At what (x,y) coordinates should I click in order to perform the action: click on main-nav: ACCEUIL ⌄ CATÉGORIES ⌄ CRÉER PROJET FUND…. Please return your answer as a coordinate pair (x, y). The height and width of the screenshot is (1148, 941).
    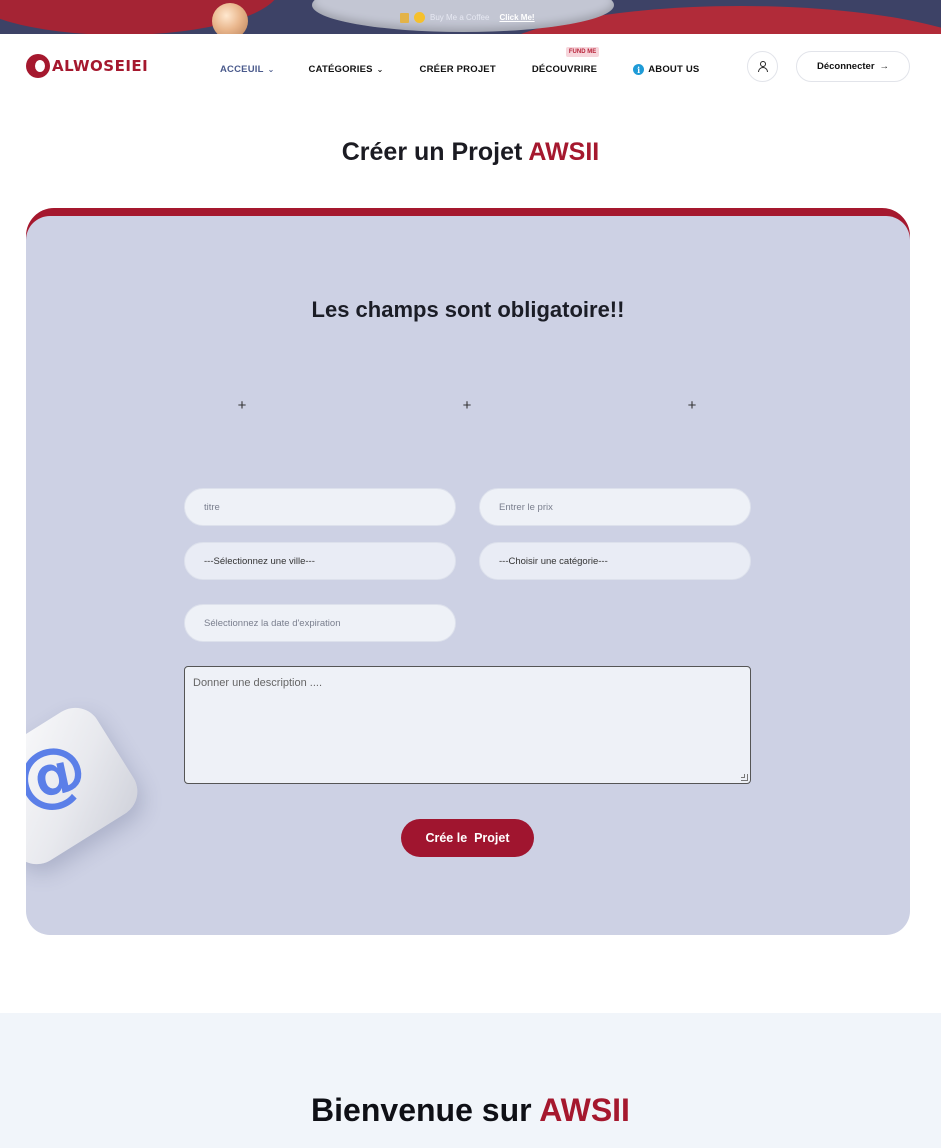
    Looking at the image, I should click on (459, 61).